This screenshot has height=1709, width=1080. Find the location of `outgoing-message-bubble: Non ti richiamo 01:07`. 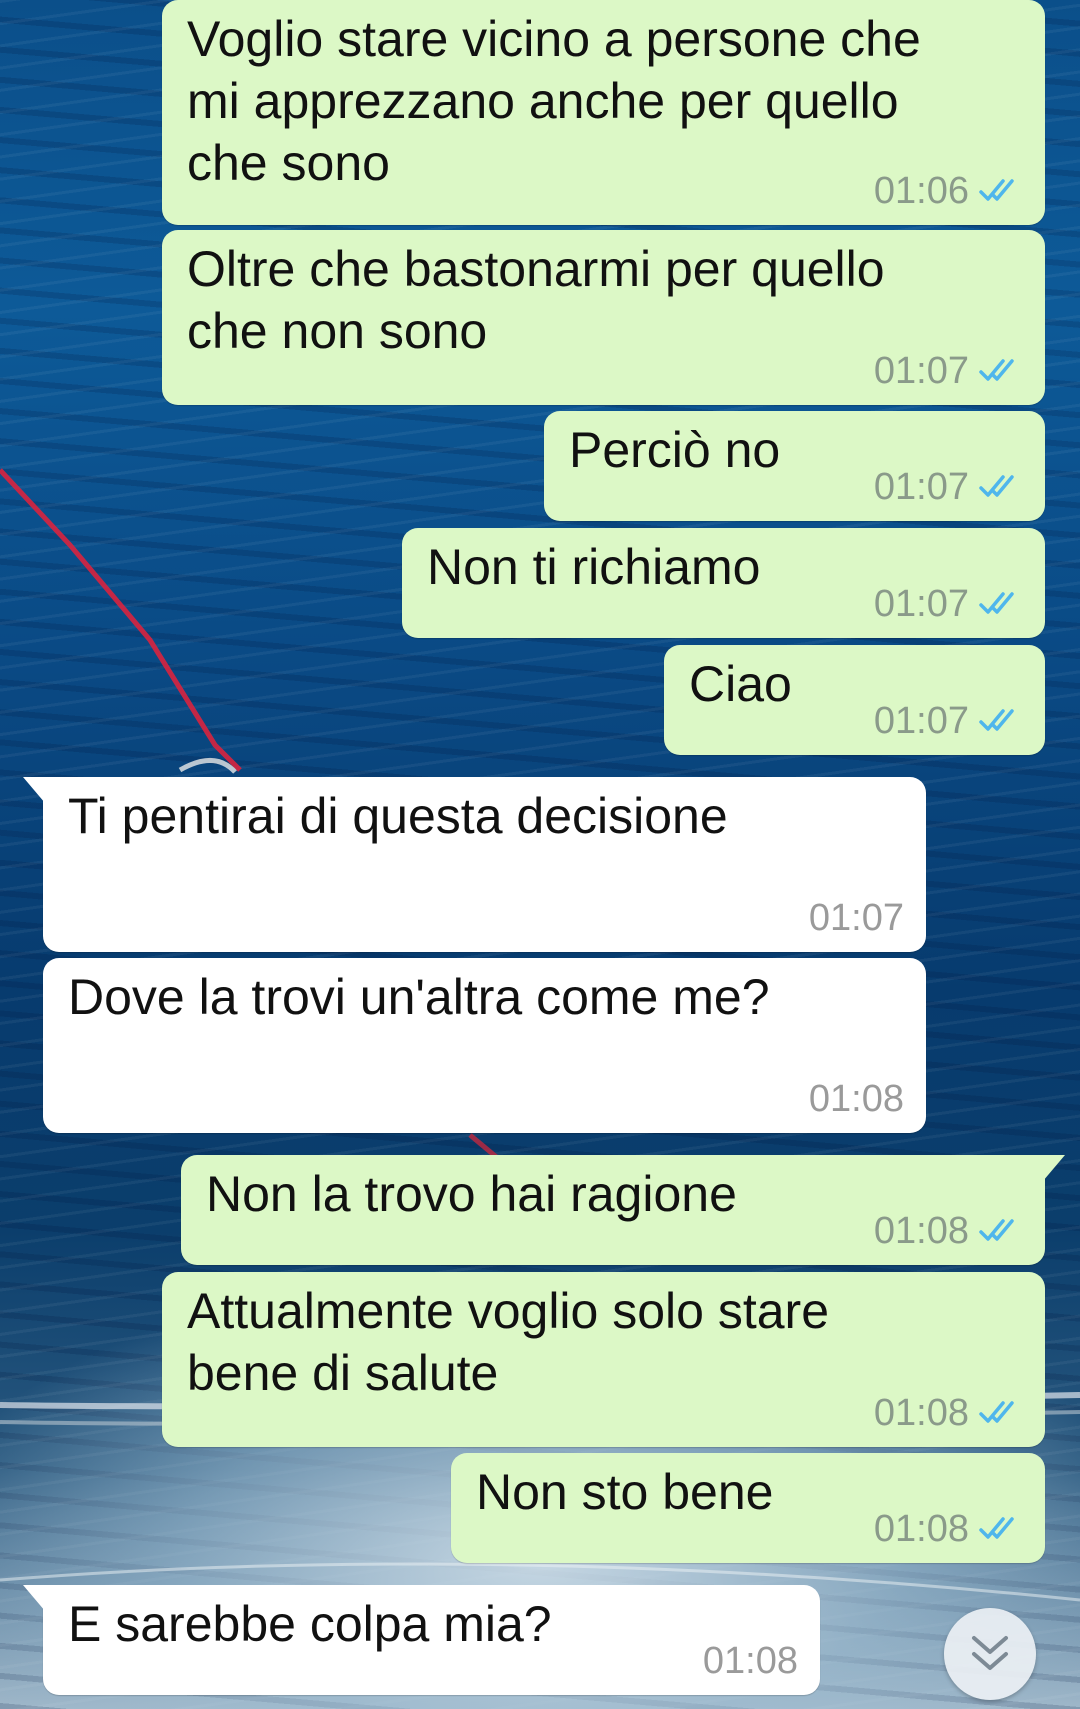

outgoing-message-bubble: Non ti richiamo 01:07 is located at coordinates (723, 583).